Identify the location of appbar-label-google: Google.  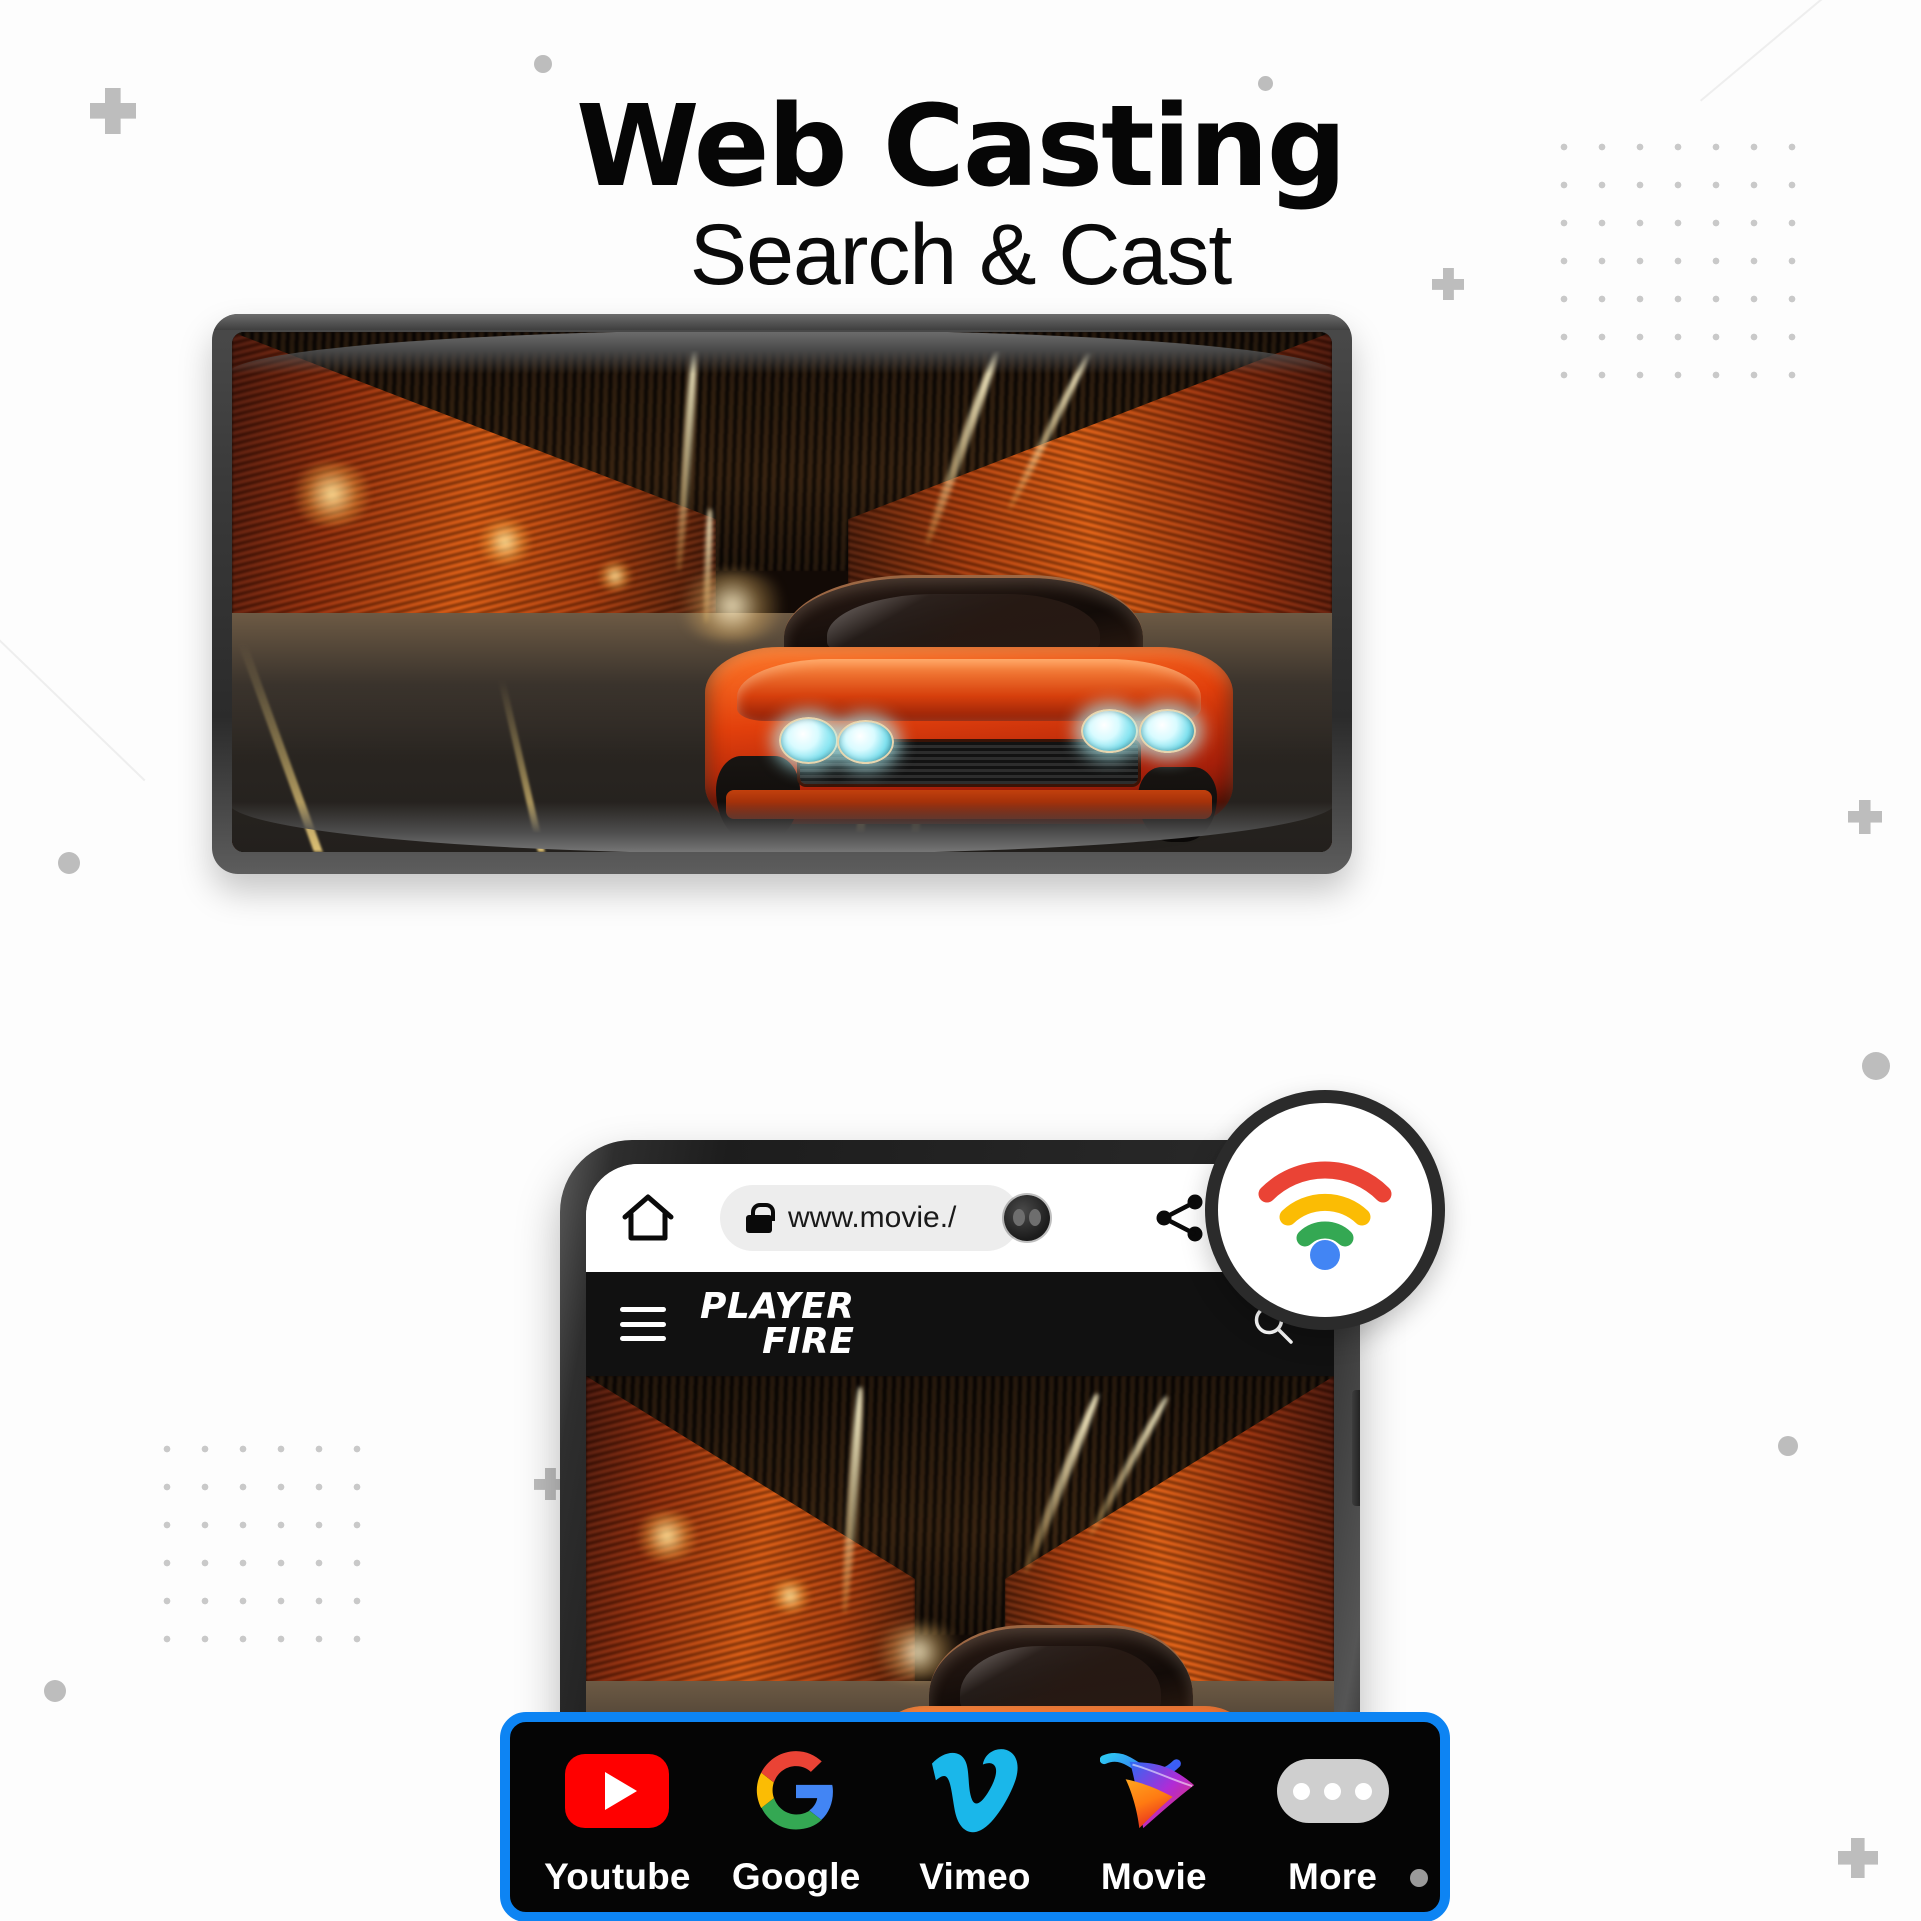
(796, 1876).